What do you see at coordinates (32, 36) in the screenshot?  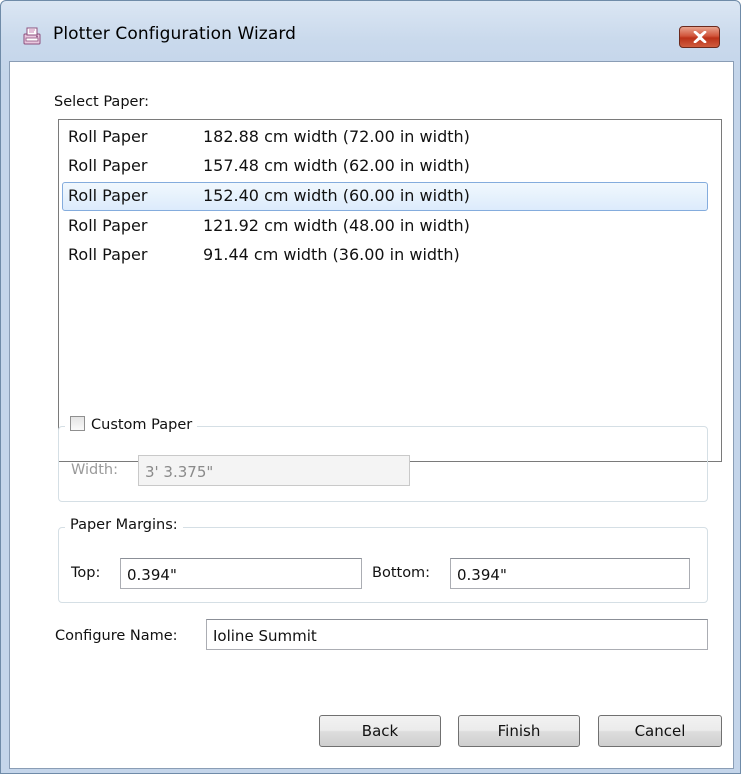 I see `plotter-app-icon` at bounding box center [32, 36].